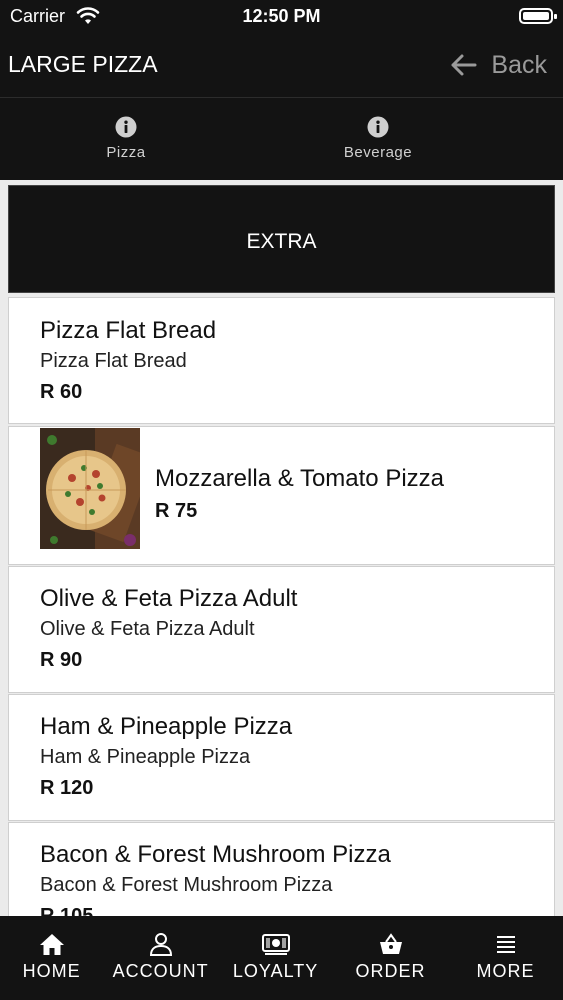 The image size is (563, 1000). Describe the element at coordinates (90, 488) in the screenshot. I see `pizza-image` at that location.